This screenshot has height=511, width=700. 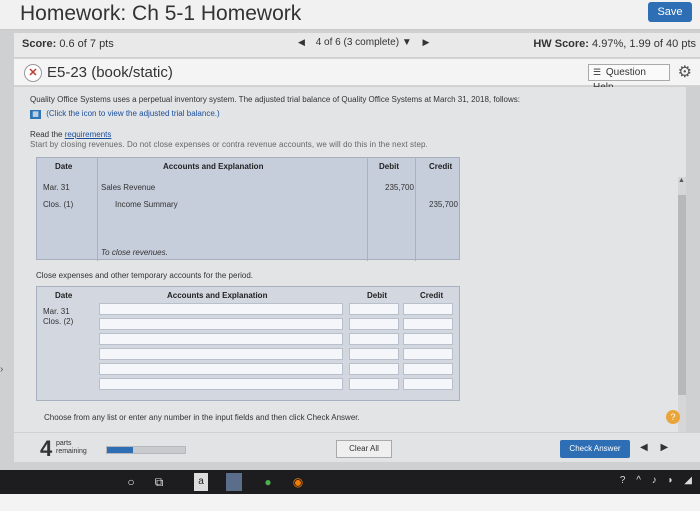 What do you see at coordinates (298, 482) in the screenshot?
I see `app-icon: ◉` at bounding box center [298, 482].